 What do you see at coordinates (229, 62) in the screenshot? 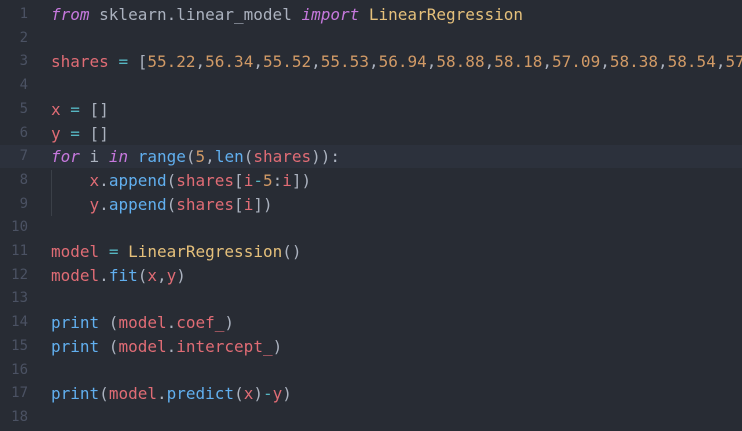
I see `code-token: 56.34` at bounding box center [229, 62].